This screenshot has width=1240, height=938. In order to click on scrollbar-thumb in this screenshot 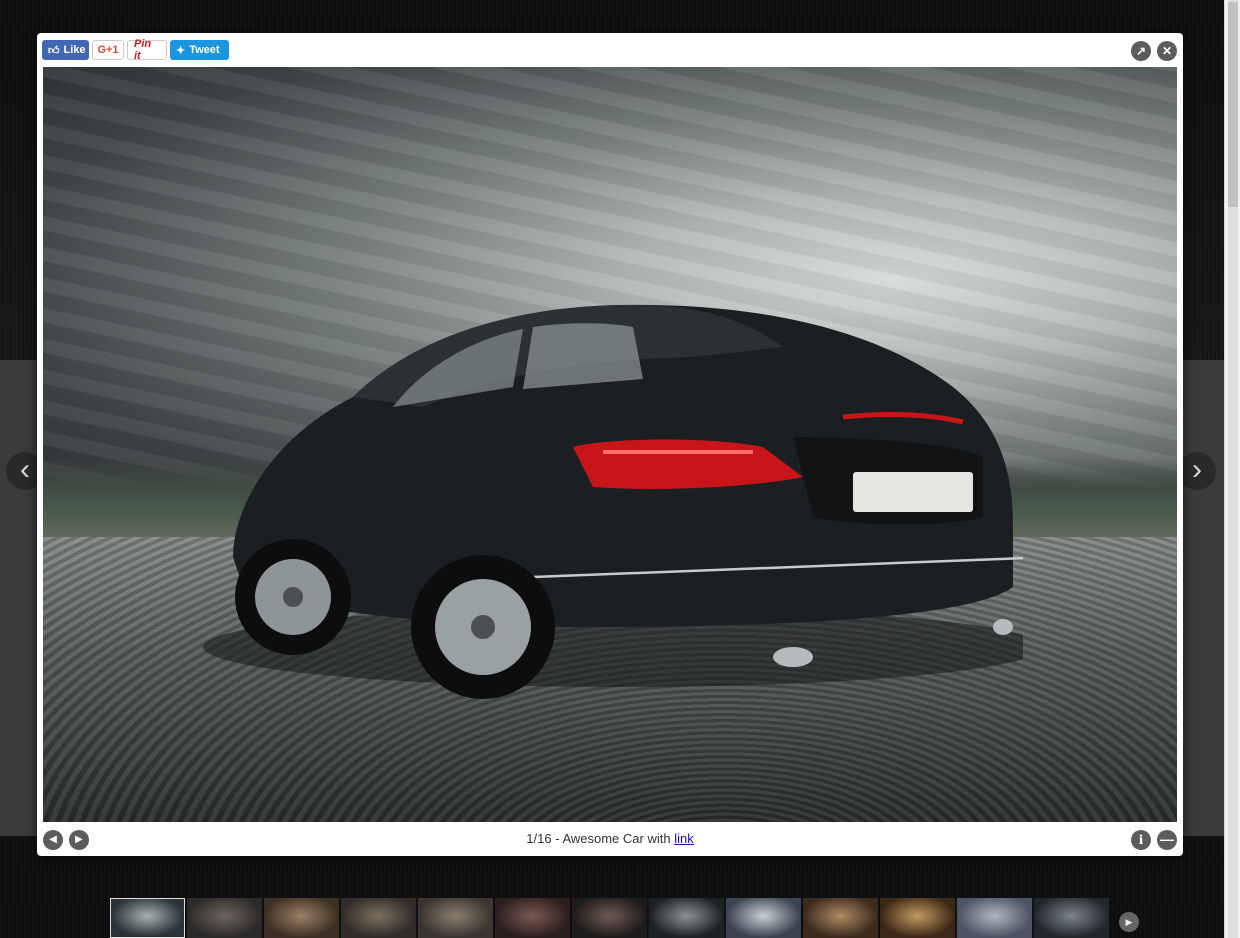, I will do `click(1233, 104)`.